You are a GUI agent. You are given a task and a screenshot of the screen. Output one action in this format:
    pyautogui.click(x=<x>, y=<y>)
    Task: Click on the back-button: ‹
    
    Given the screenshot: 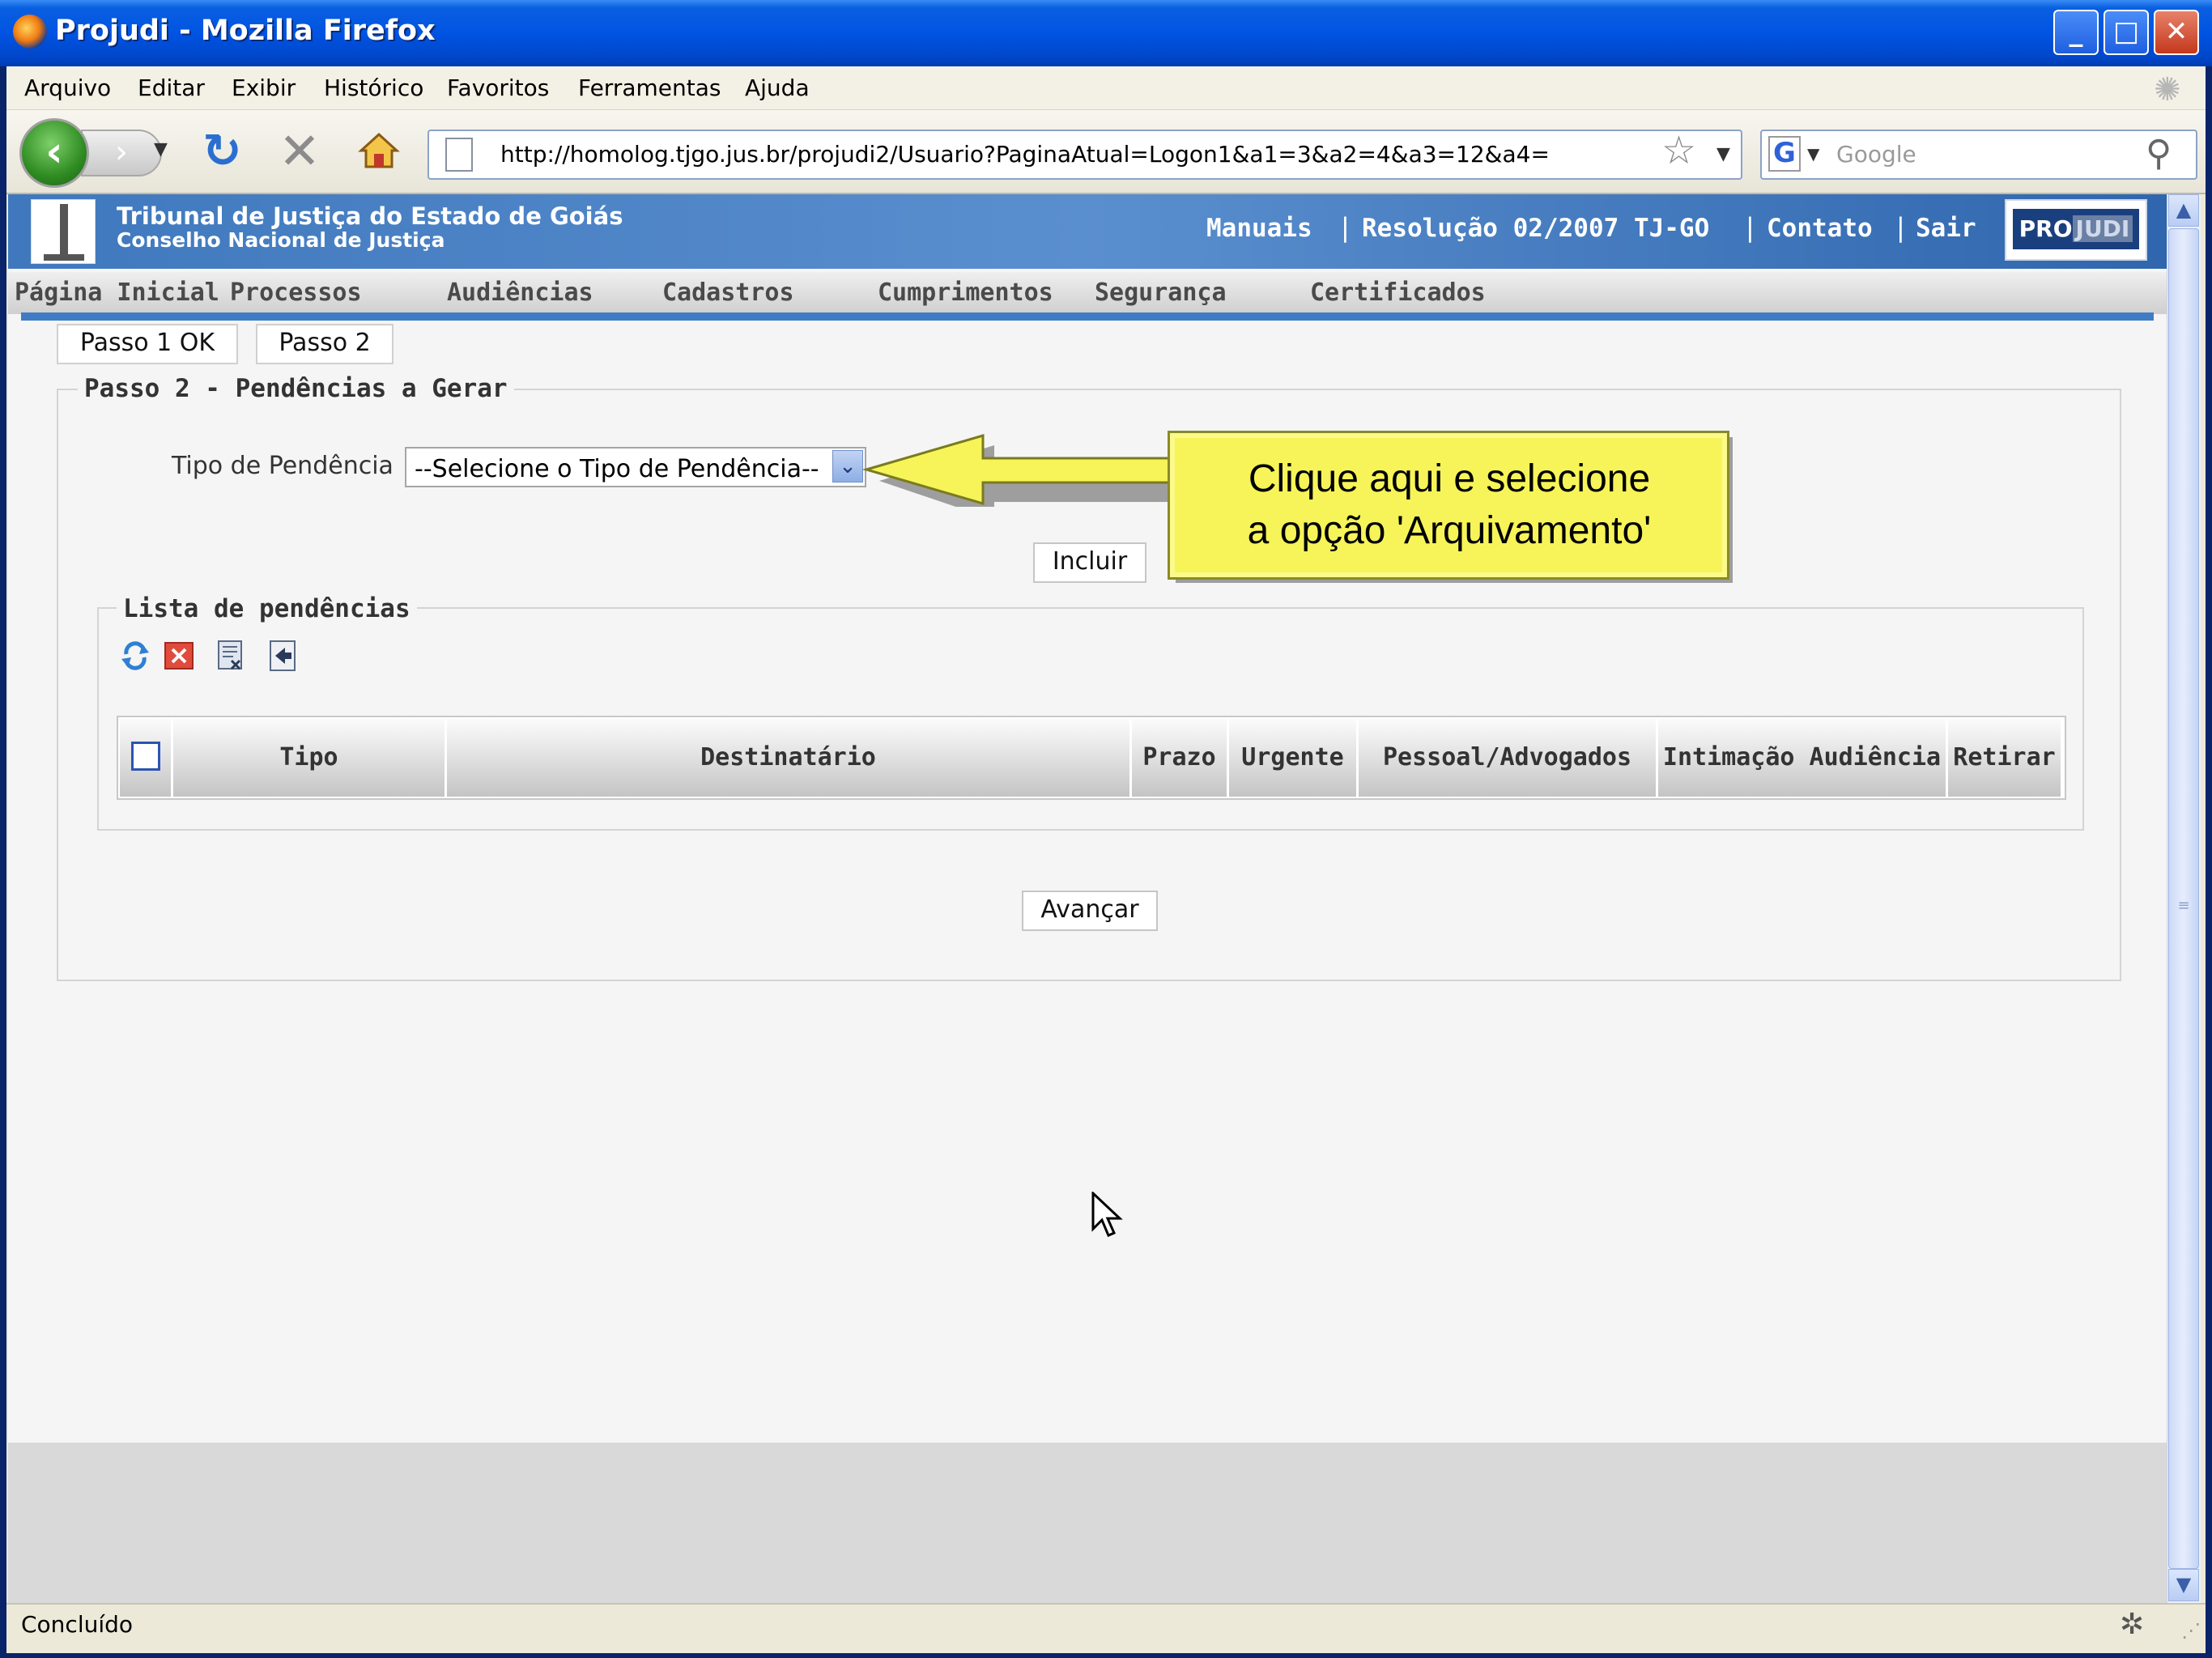 What is the action you would take?
    pyautogui.click(x=54, y=153)
    